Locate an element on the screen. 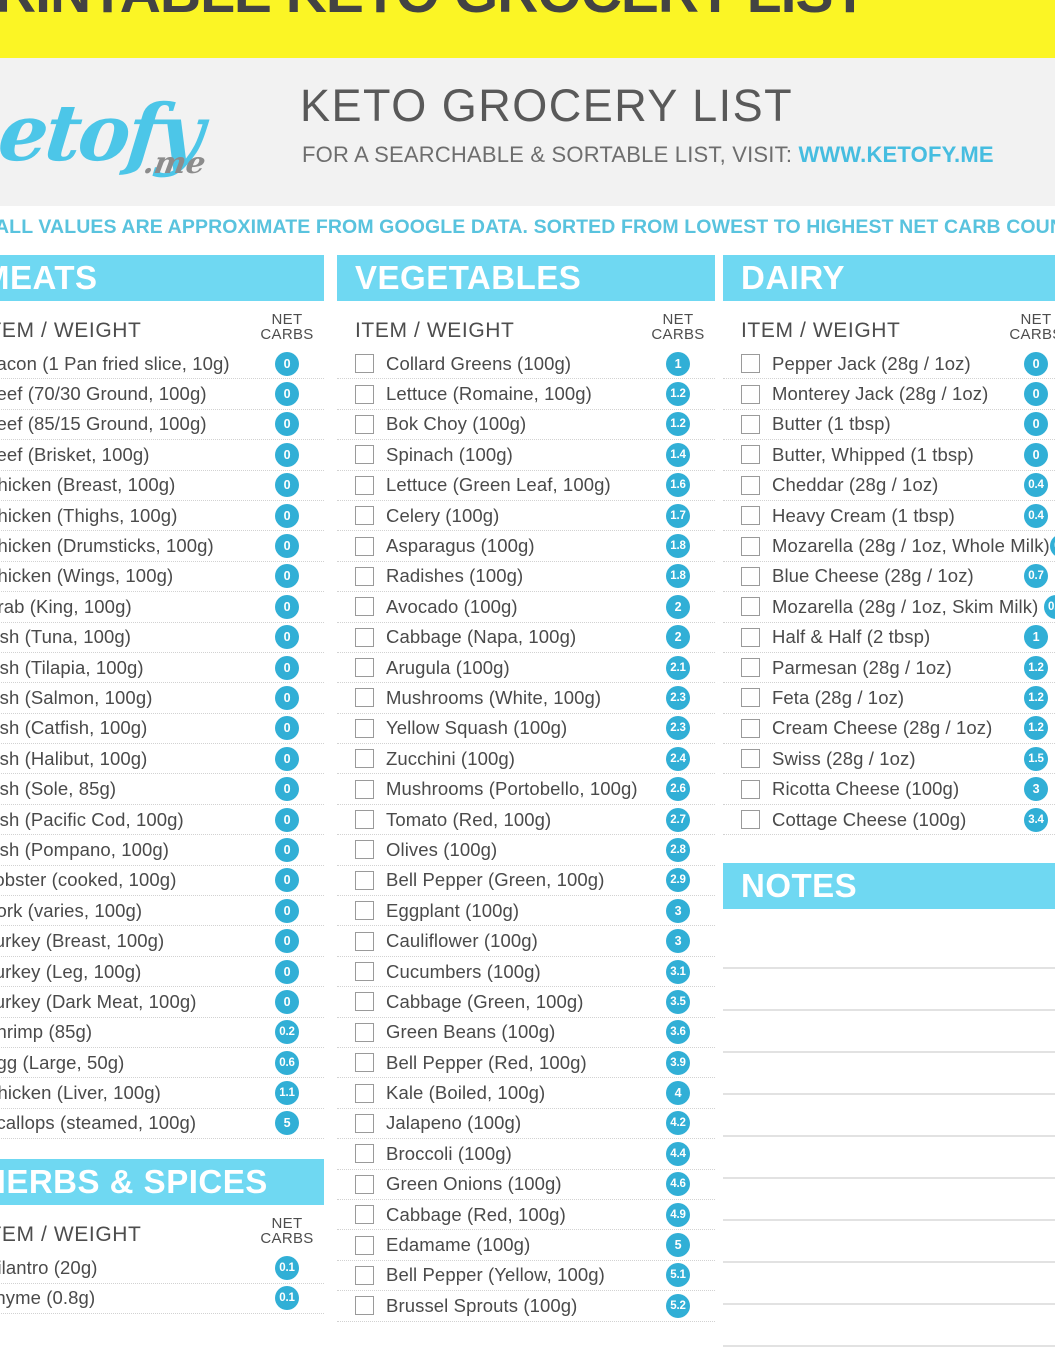 This screenshot has height=1347, width=1055. website-link: WWW.KETOFY.ME is located at coordinates (895, 154).